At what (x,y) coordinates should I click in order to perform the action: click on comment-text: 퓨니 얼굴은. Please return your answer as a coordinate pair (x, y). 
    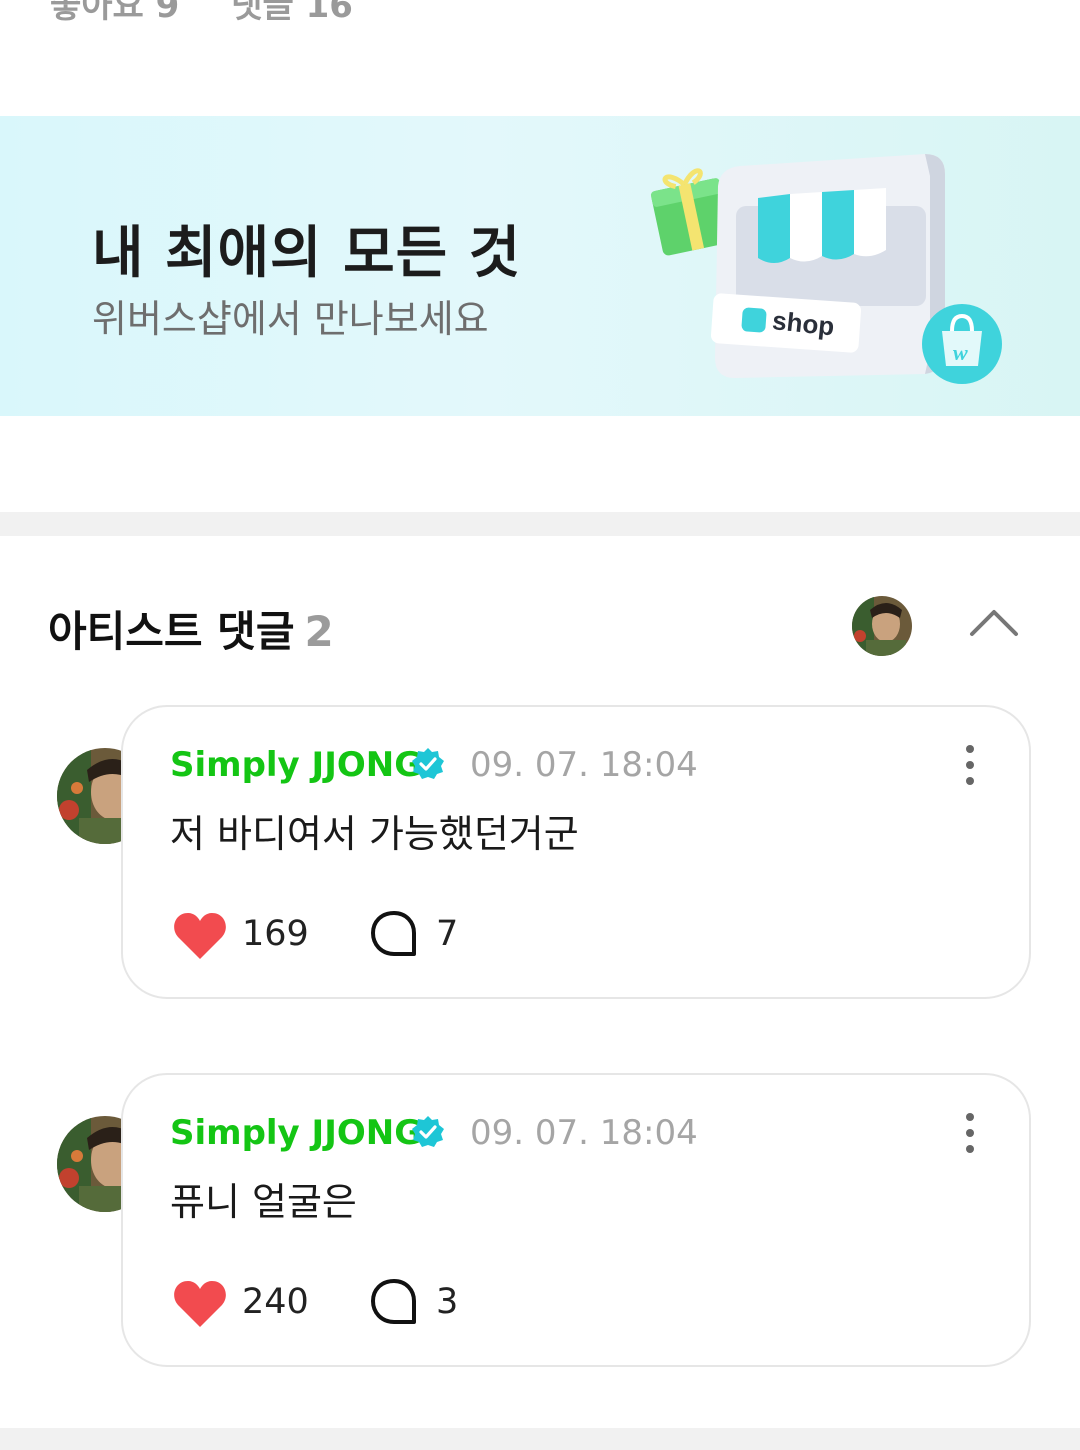
    Looking at the image, I should click on (263, 1202).